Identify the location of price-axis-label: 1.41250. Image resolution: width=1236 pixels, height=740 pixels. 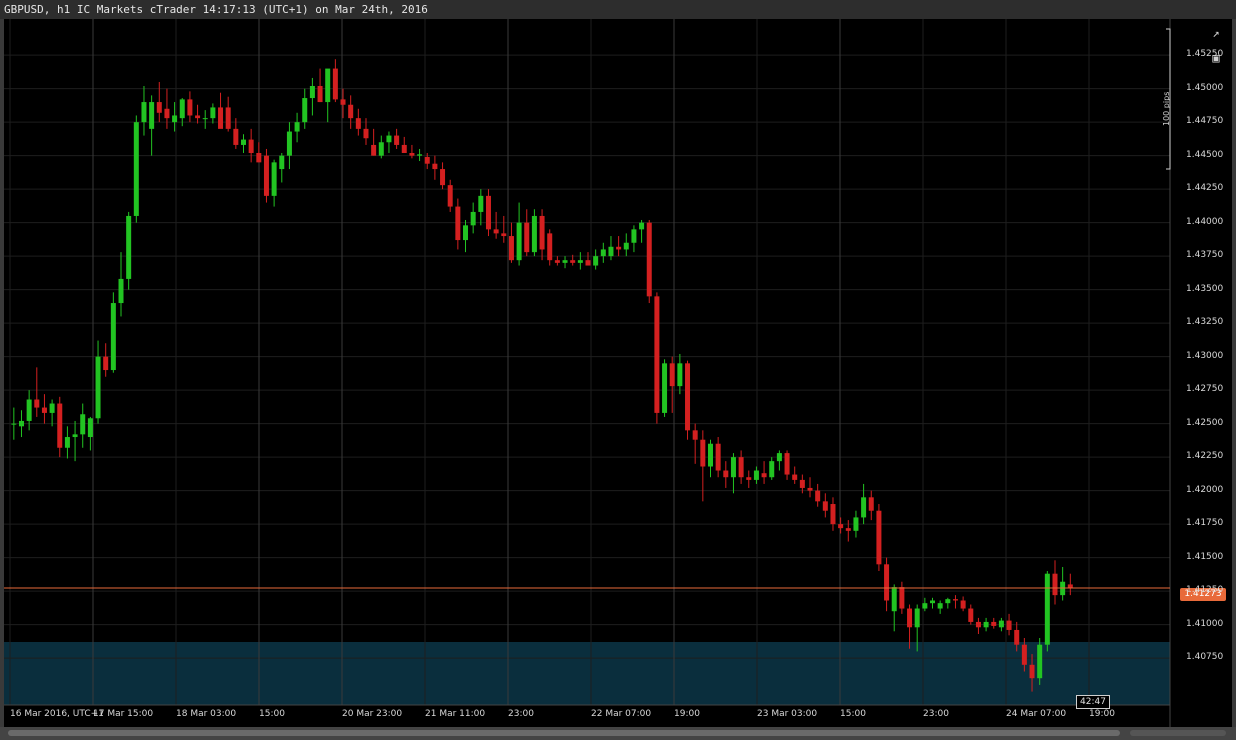
(1205, 590).